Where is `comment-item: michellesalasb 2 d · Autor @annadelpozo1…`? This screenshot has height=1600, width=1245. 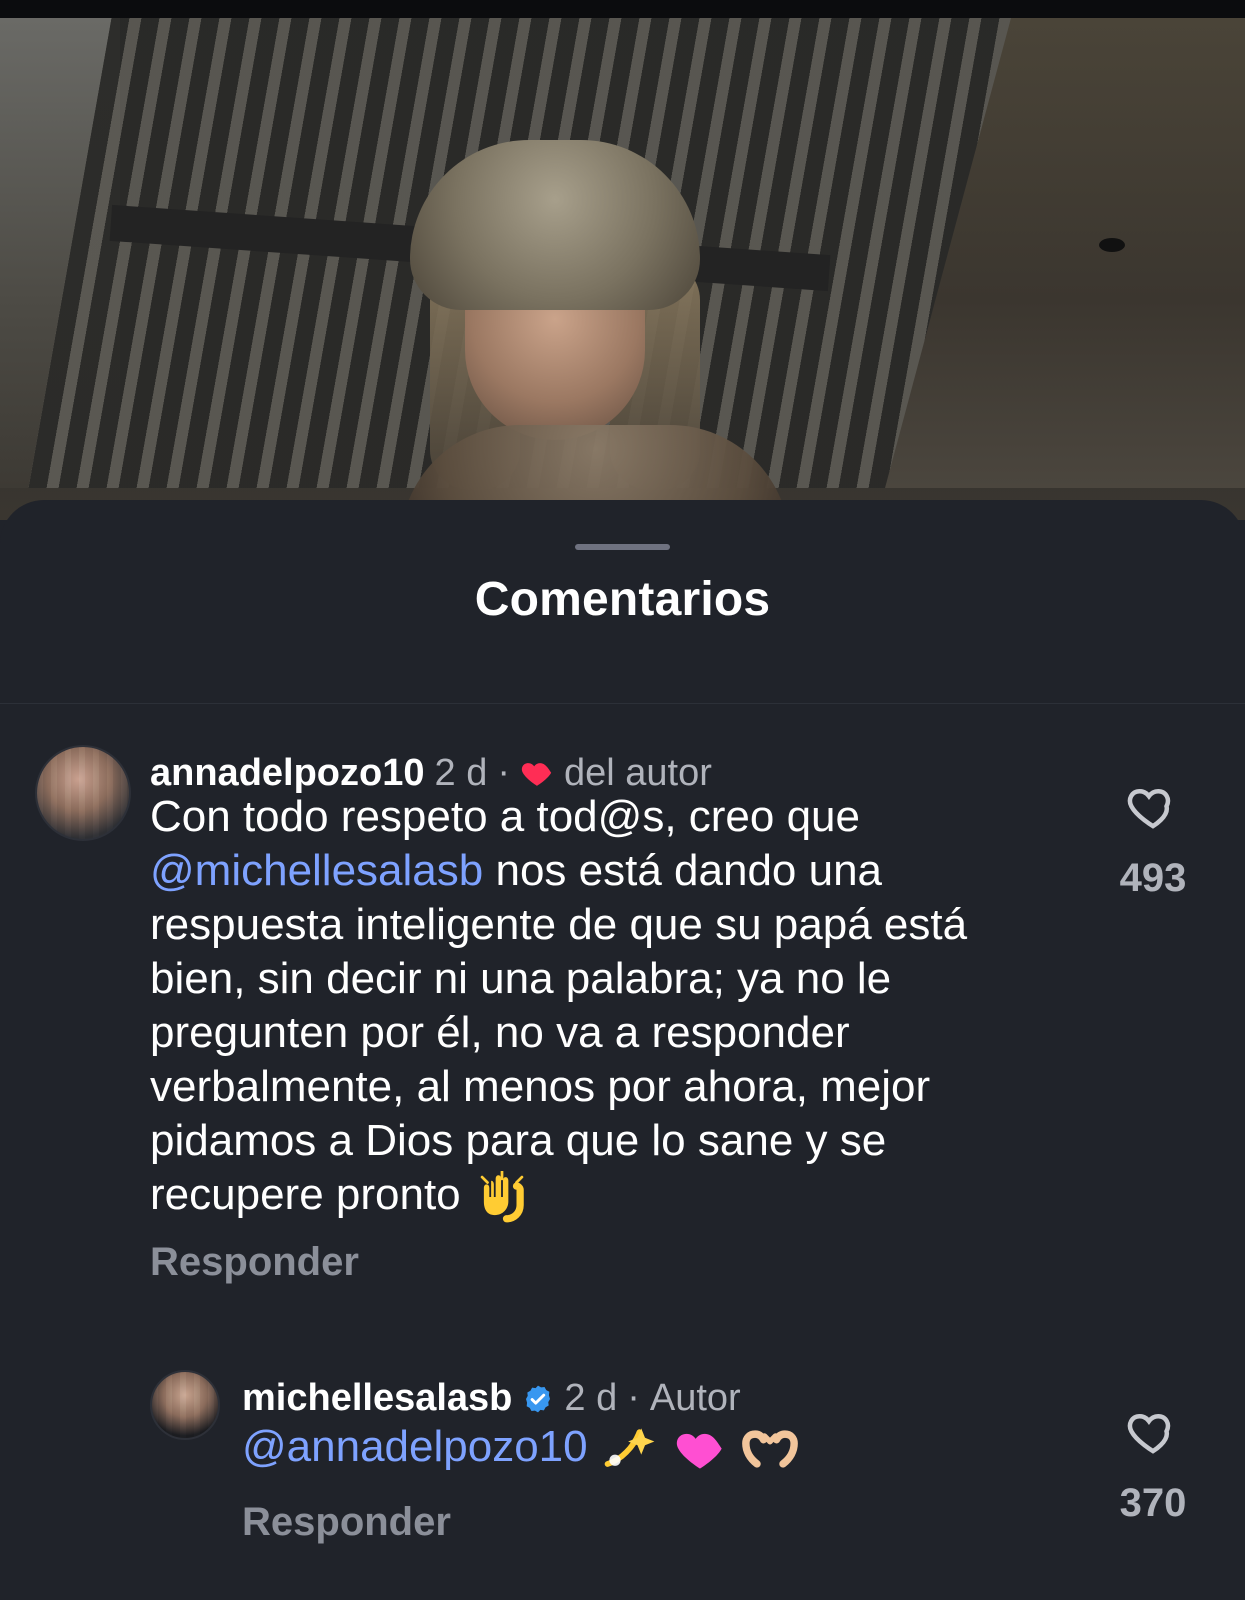
comment-item: michellesalasb 2 d · Autor @annadelpozo1… is located at coordinates (622, 1470).